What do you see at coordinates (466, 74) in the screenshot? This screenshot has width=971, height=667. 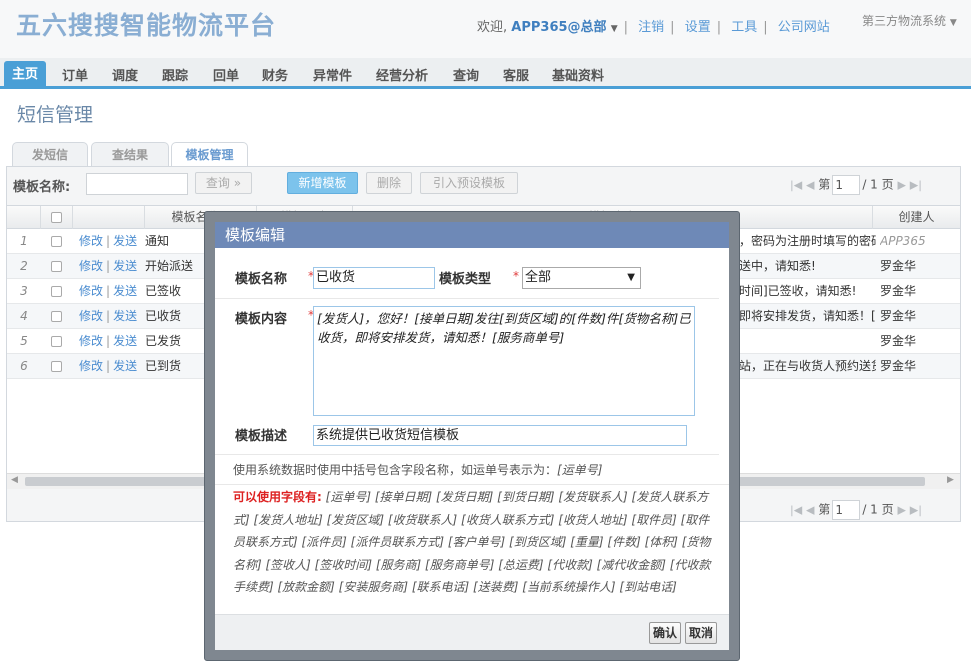 I see `menu-query: 查询` at bounding box center [466, 74].